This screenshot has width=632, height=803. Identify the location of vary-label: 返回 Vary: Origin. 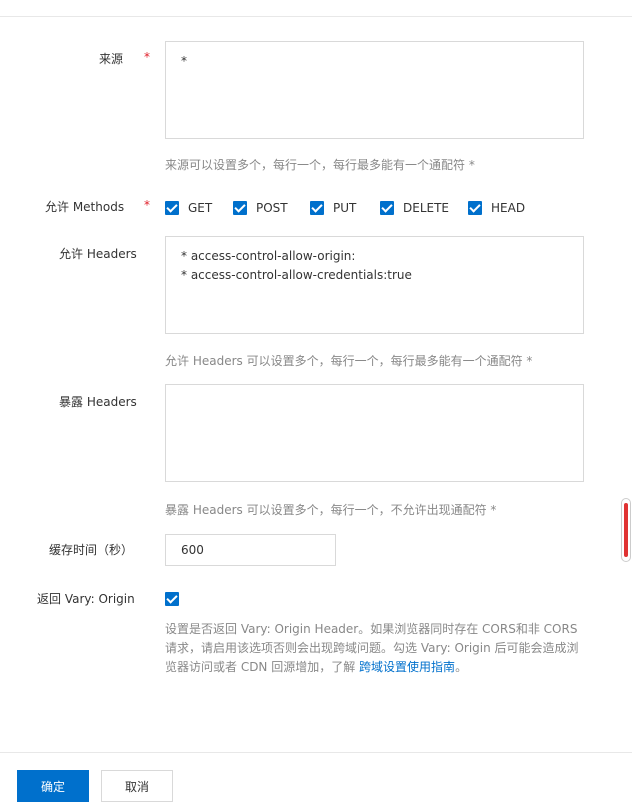
(86, 599).